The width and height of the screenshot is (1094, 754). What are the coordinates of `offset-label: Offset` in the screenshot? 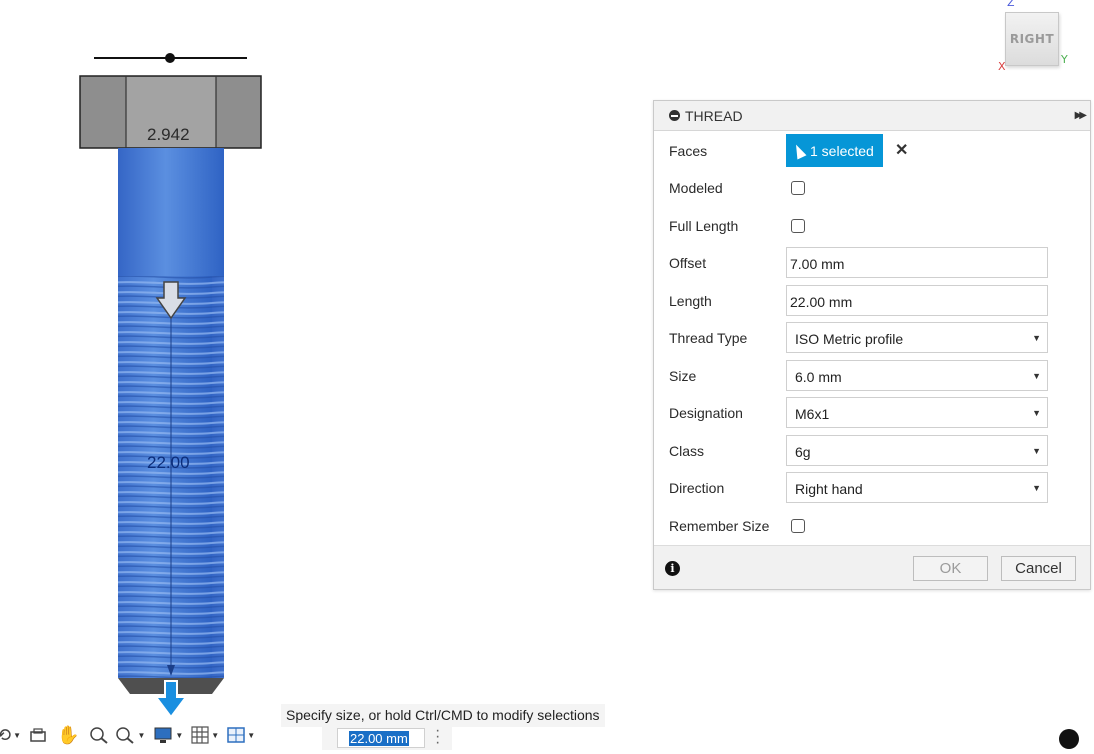 It's located at (688, 263).